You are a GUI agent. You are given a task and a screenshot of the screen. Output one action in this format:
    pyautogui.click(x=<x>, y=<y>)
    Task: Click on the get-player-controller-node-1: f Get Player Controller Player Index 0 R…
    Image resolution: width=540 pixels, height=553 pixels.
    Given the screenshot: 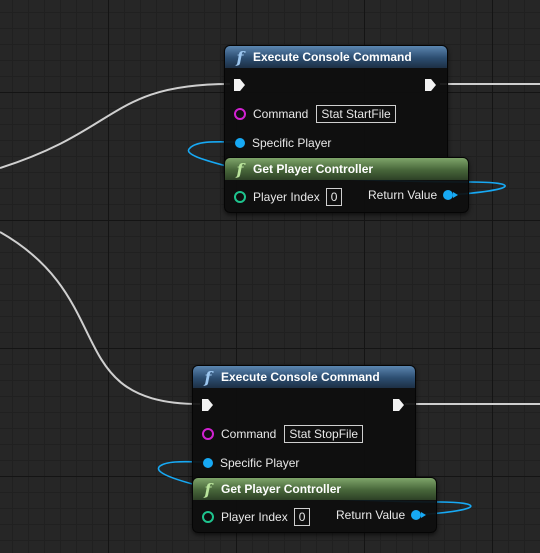 What is the action you would take?
    pyautogui.click(x=346, y=185)
    